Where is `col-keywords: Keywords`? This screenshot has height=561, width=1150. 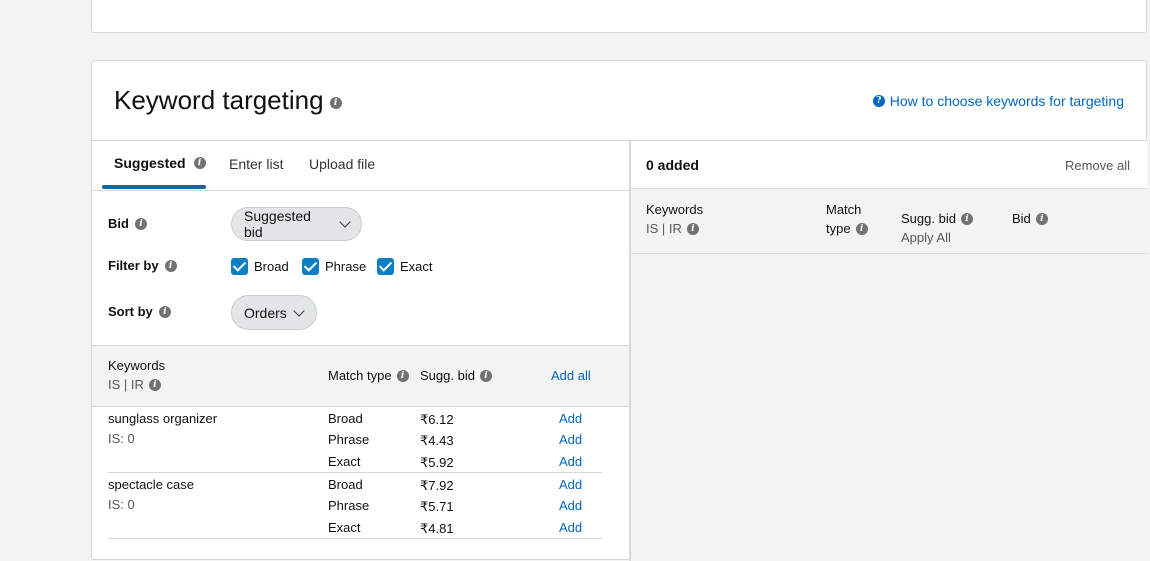
col-keywords: Keywords is located at coordinates (137, 365).